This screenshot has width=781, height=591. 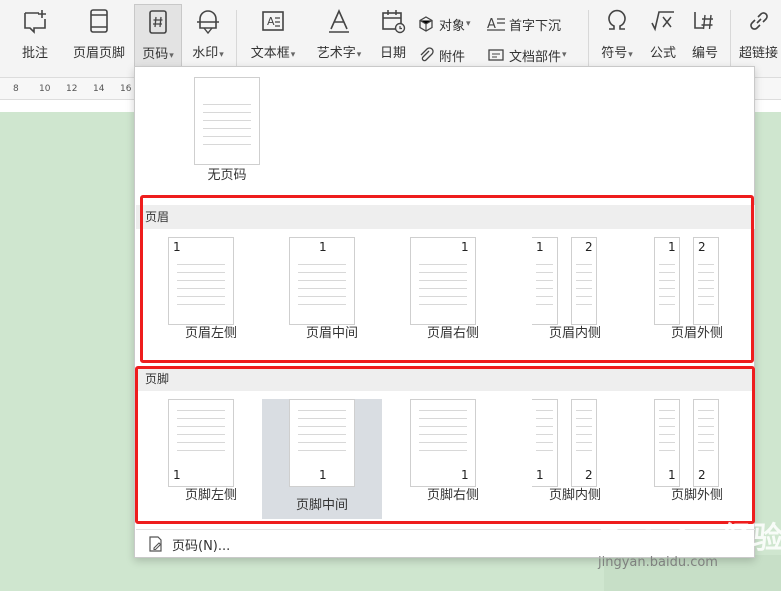 What do you see at coordinates (339, 39) in the screenshot?
I see `word-art-button: 艺术字▾` at bounding box center [339, 39].